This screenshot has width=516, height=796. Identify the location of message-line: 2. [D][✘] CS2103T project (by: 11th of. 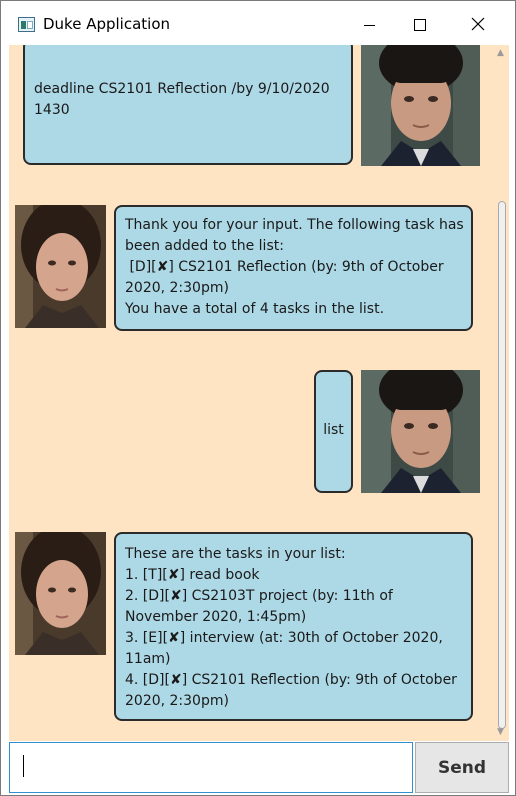
(259, 596).